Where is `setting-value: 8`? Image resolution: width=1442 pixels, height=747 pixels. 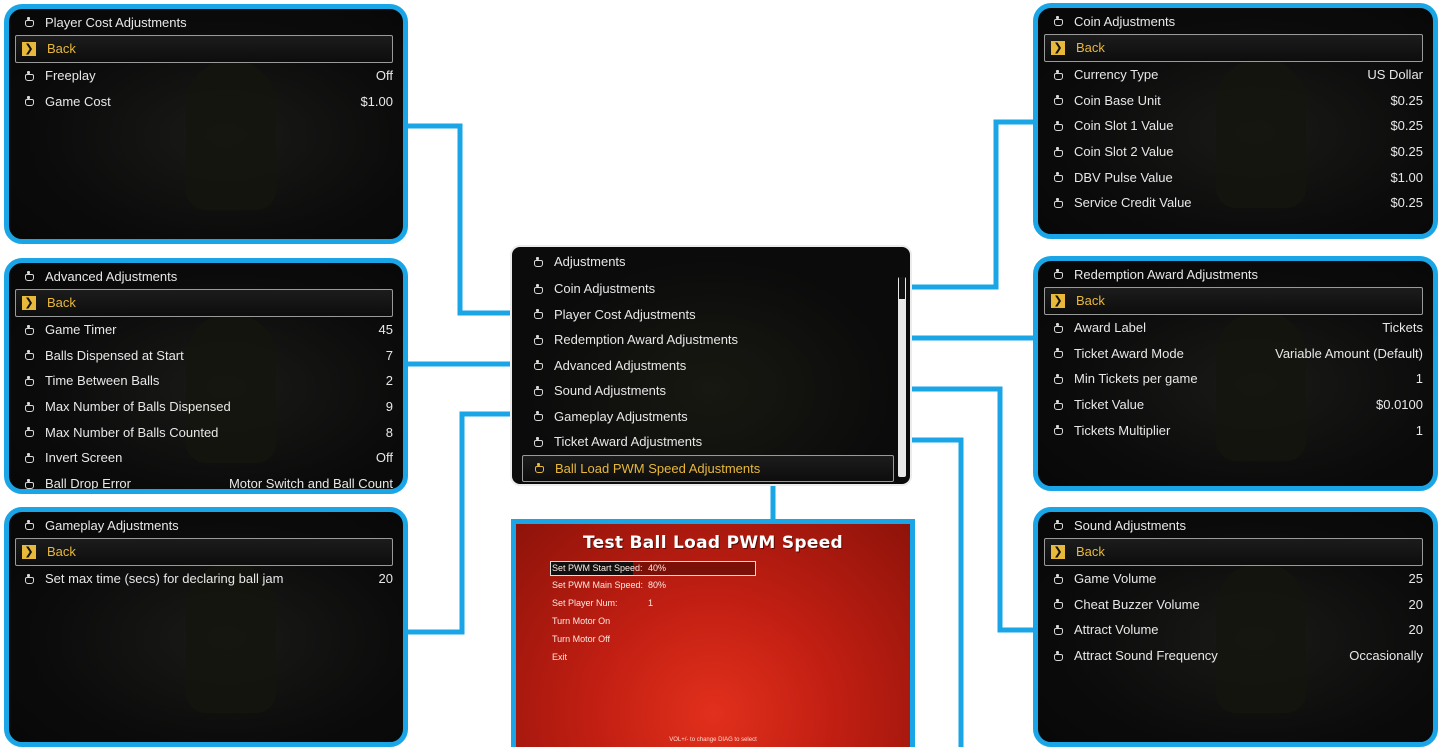
setting-value: 8 is located at coordinates (389, 432).